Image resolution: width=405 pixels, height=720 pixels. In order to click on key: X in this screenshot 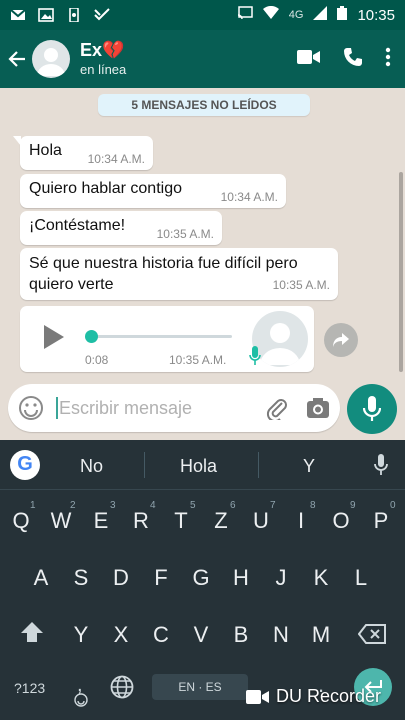, I will do `click(121, 635)`.